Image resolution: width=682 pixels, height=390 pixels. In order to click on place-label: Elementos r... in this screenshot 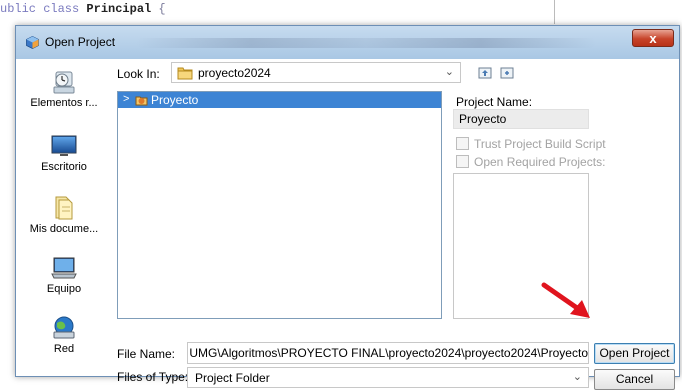, I will do `click(64, 103)`.